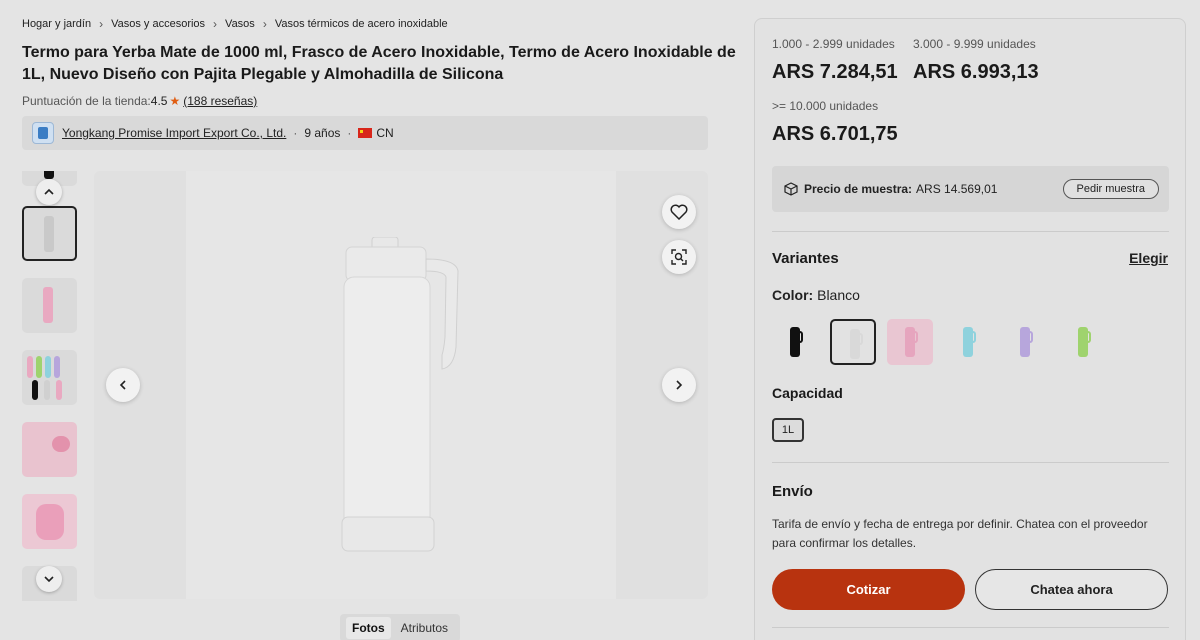  What do you see at coordinates (1071, 589) in the screenshot?
I see `chat-now-button: Chatea ahora` at bounding box center [1071, 589].